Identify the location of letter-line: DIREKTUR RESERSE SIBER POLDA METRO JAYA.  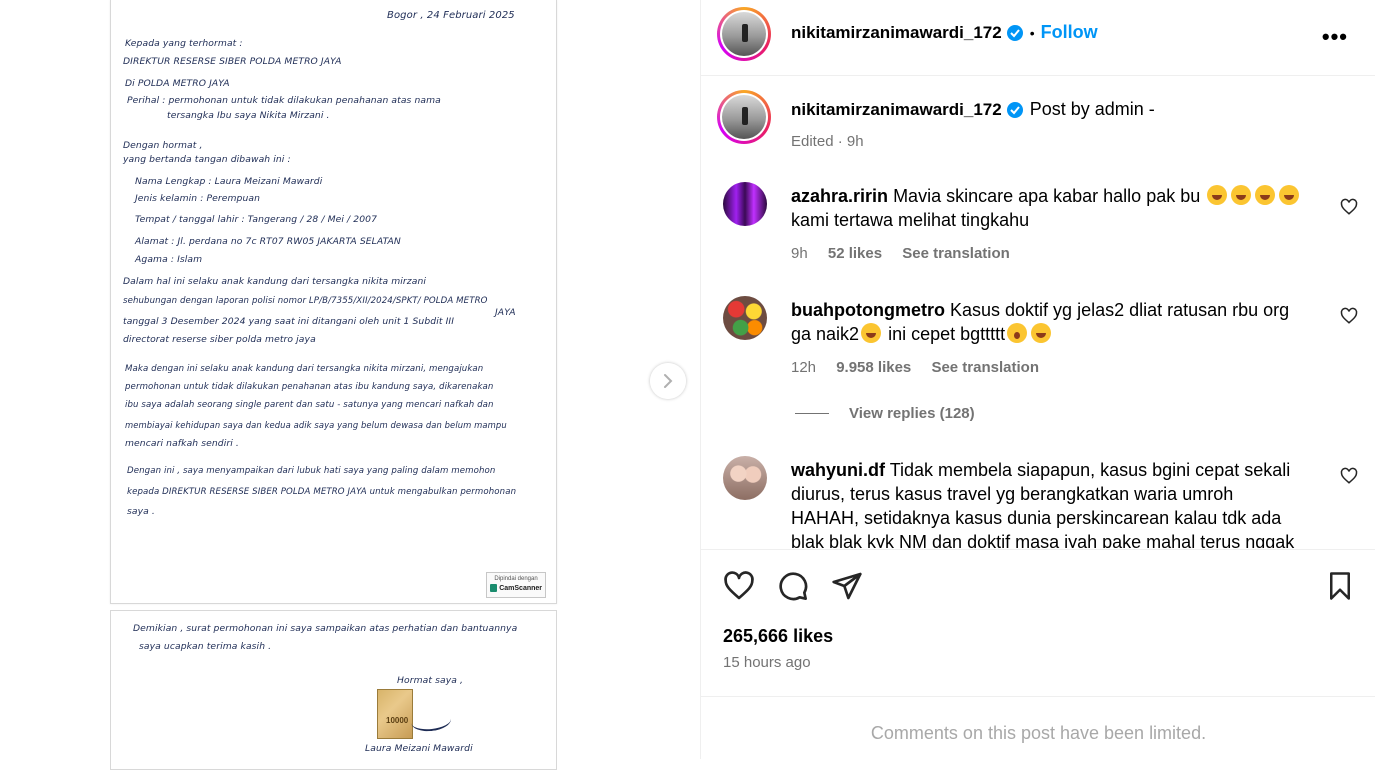
(232, 61).